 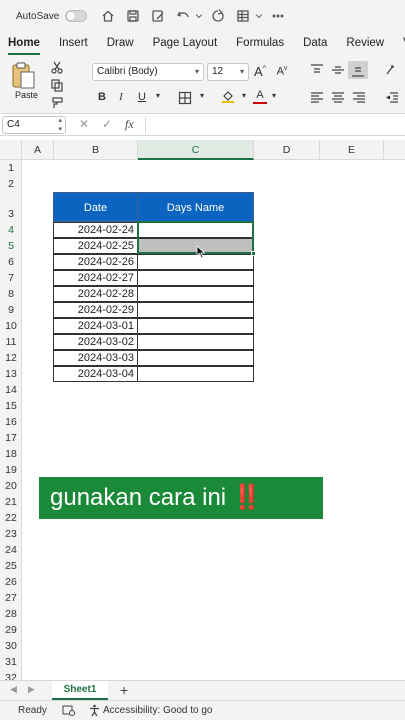 I want to click on column-header-c: C, so click(x=196, y=150).